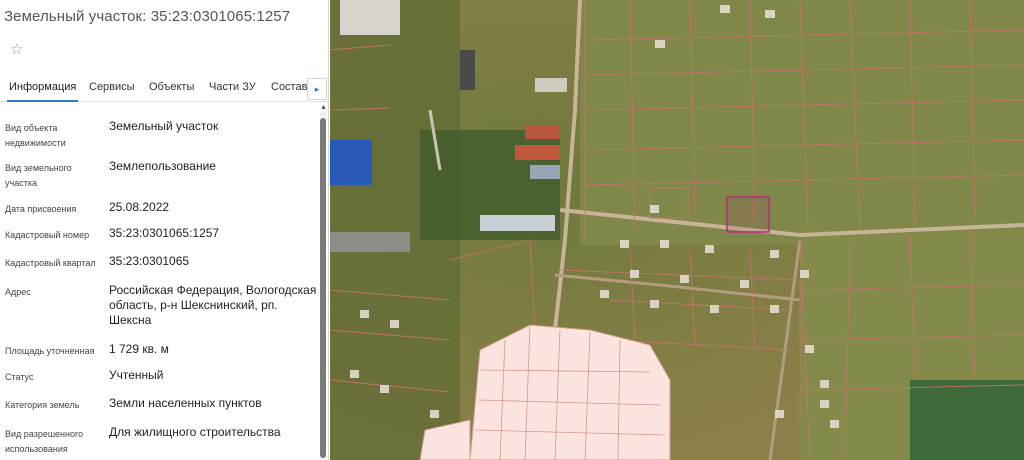  What do you see at coordinates (42, 405) in the screenshot?
I see `category-label: Категория земель` at bounding box center [42, 405].